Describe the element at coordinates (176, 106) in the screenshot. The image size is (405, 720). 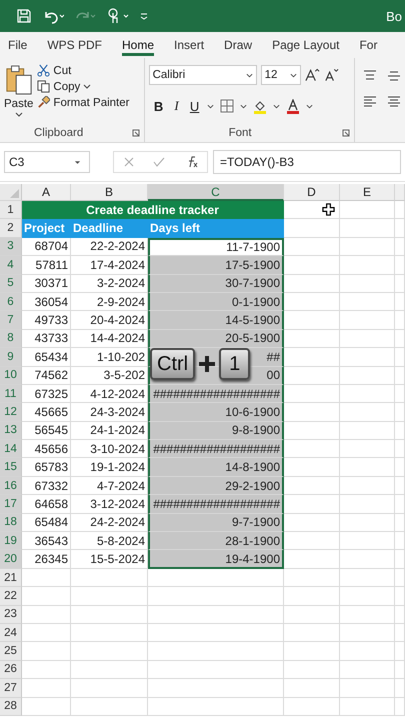
I see `italic-button: I` at that location.